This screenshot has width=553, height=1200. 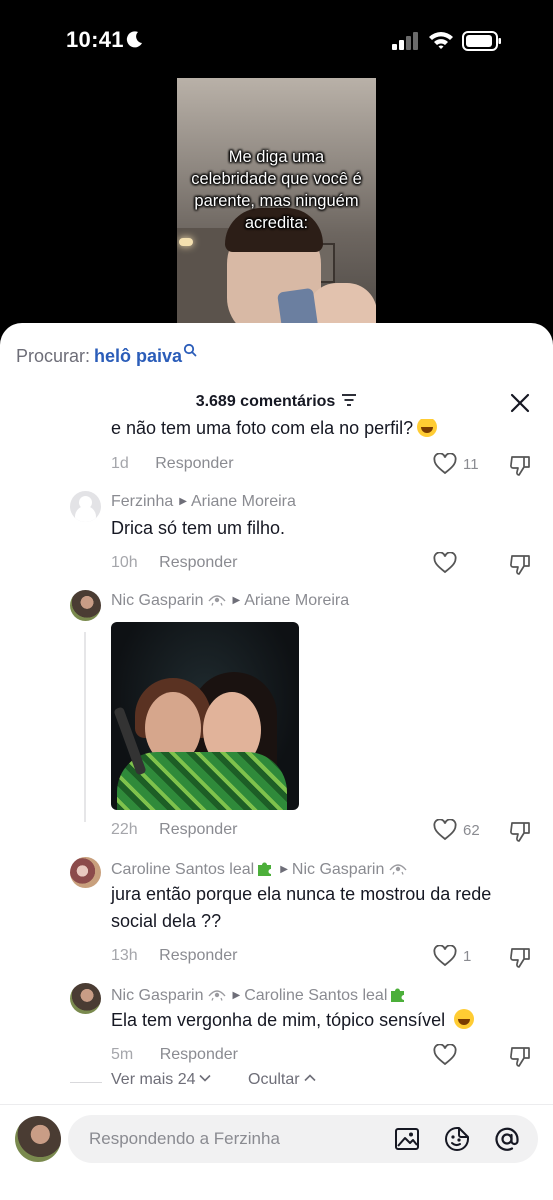 What do you see at coordinates (134, 39) in the screenshot?
I see `moon-icon` at bounding box center [134, 39].